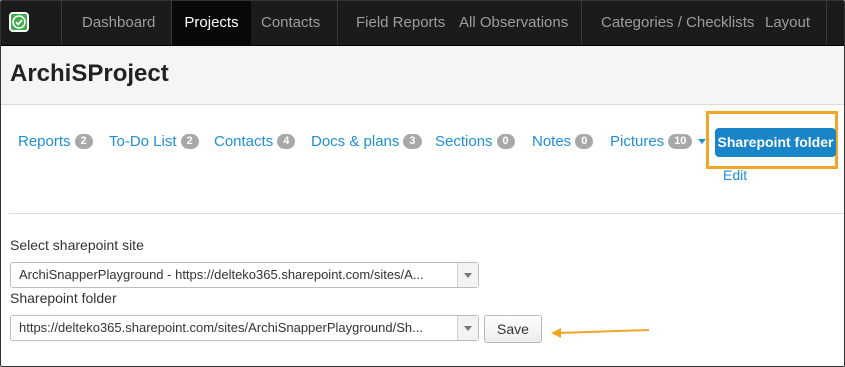  I want to click on tab-sections: Sections 0, so click(475, 142).